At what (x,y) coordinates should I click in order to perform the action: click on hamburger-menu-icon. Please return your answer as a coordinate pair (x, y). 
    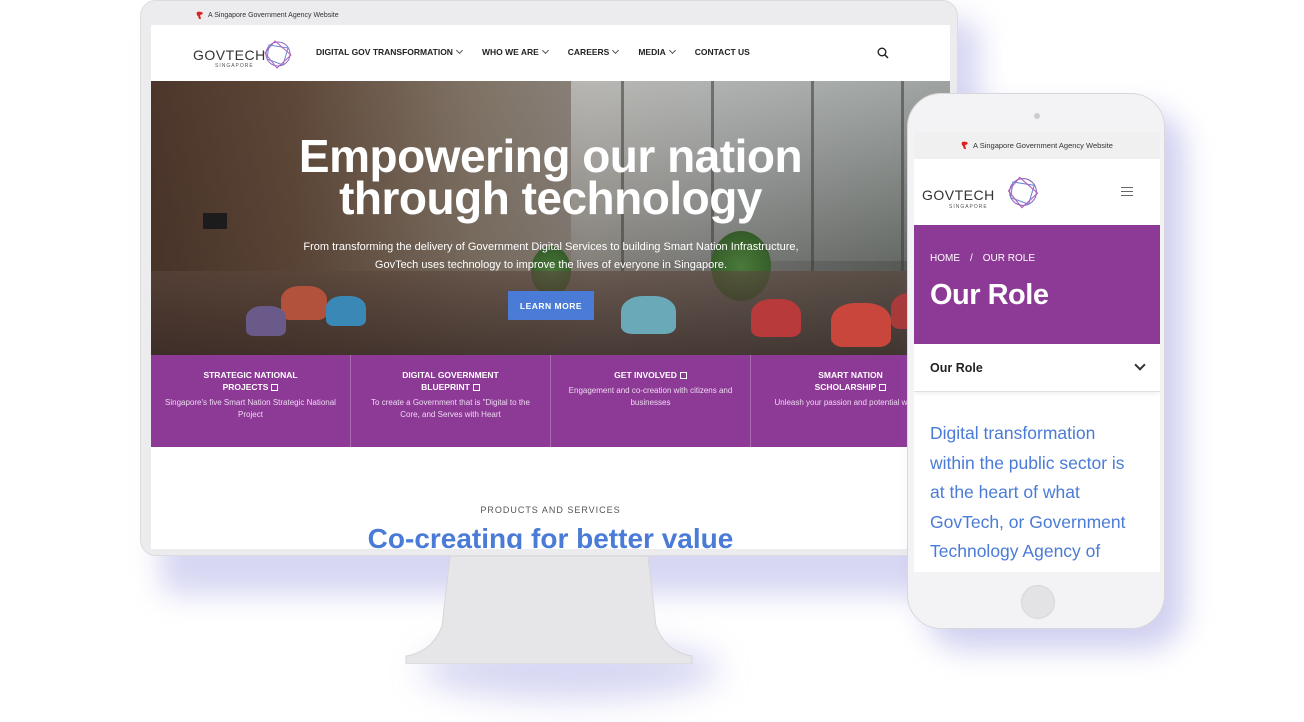
    Looking at the image, I should click on (1127, 191).